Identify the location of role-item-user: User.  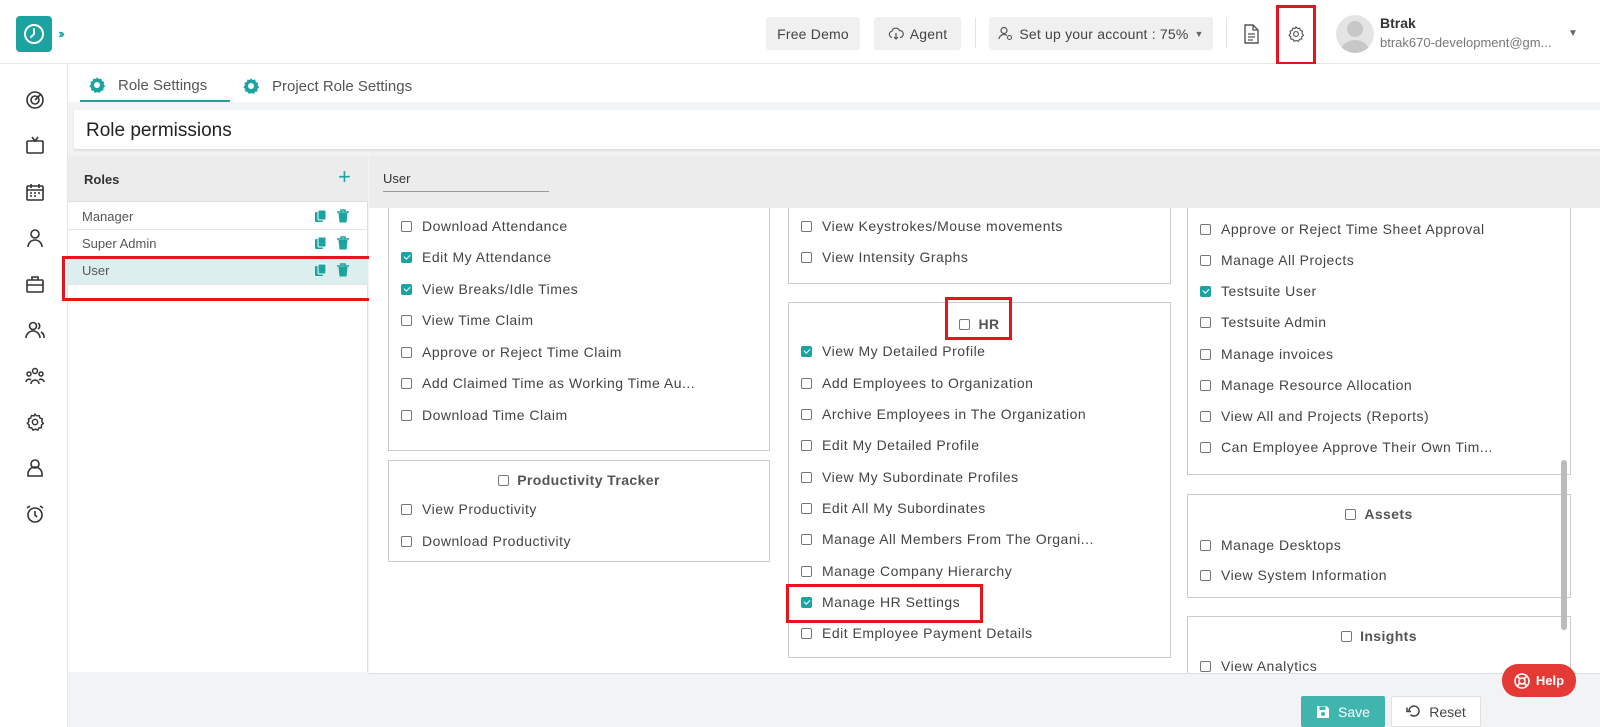
(218, 271).